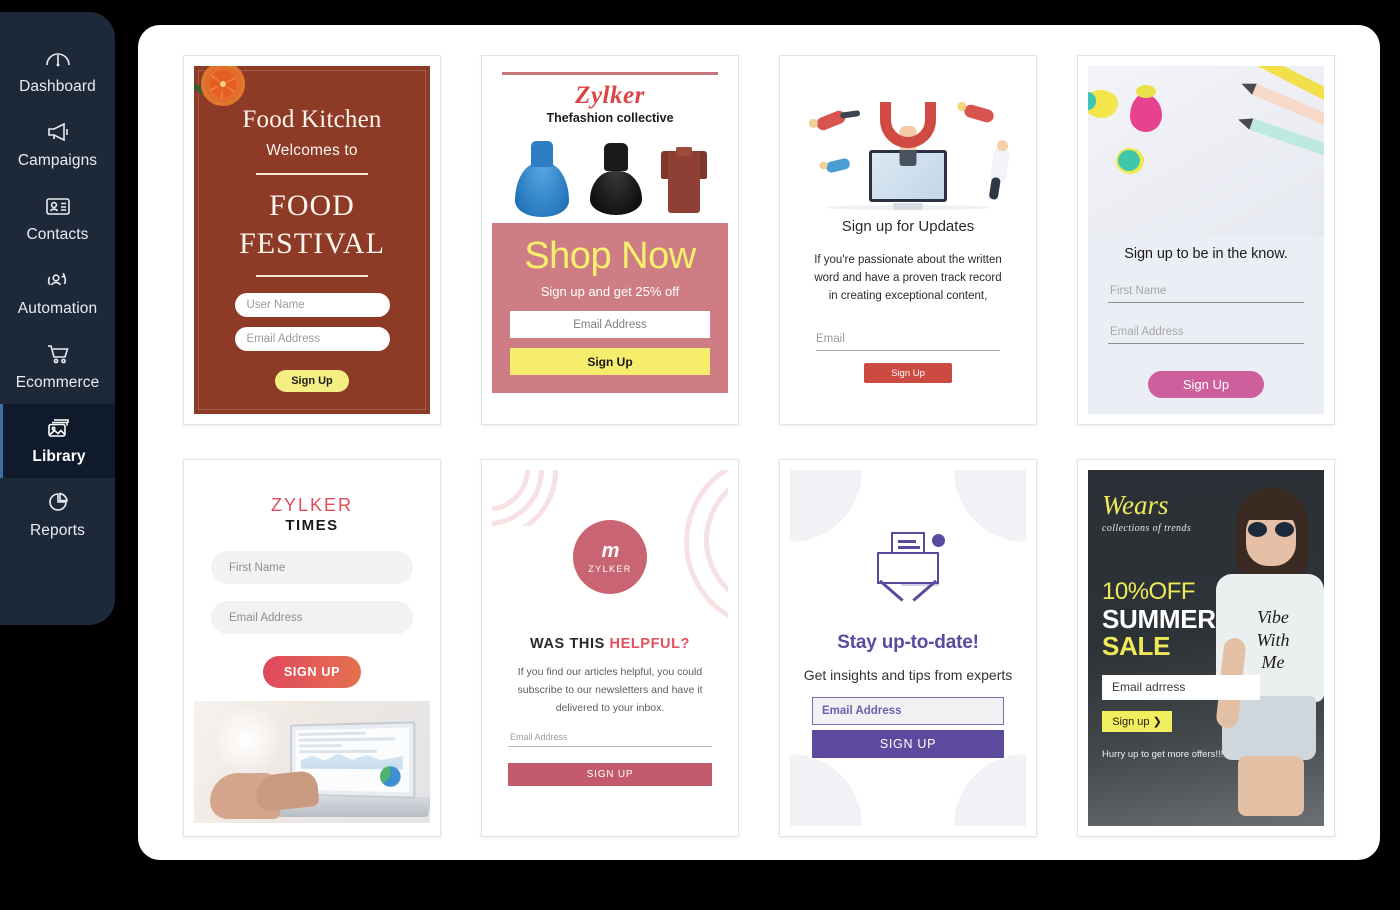  I want to click on stationery-photo, so click(1206, 151).